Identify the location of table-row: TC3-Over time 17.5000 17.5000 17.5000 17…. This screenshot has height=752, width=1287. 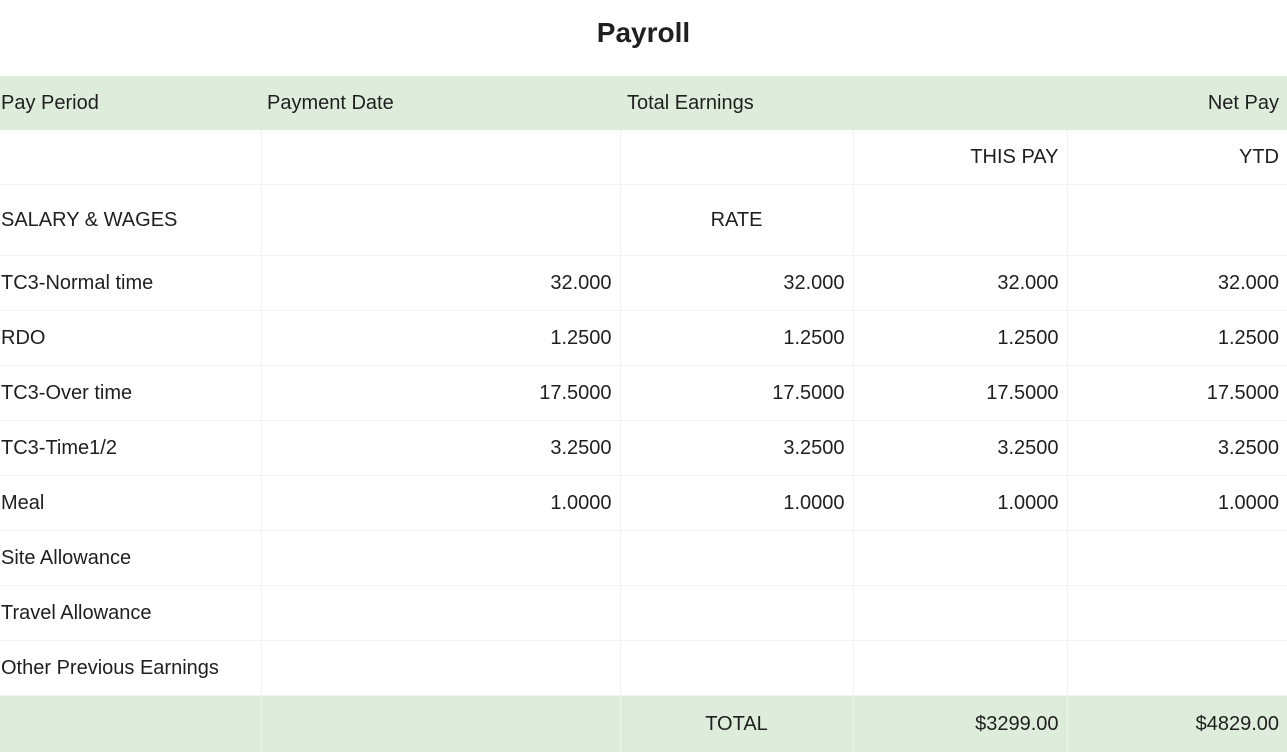
(643, 393).